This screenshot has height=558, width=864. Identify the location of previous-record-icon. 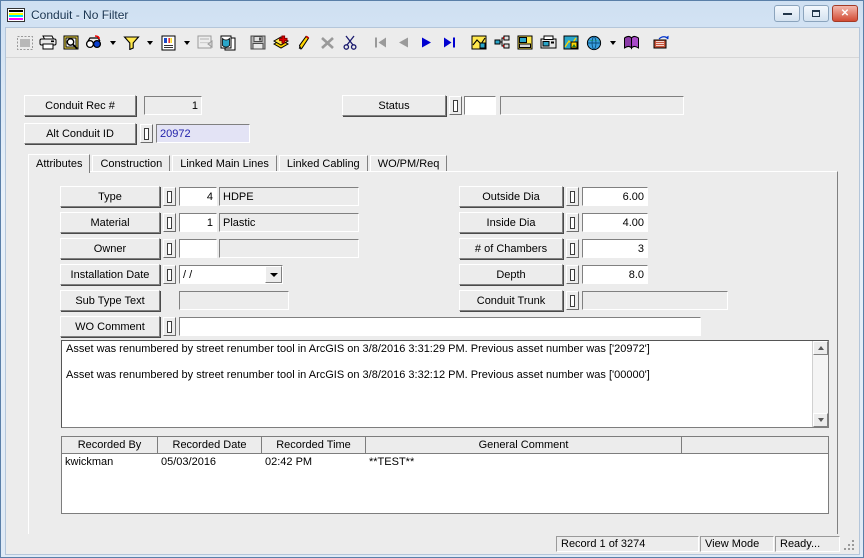
(403, 42).